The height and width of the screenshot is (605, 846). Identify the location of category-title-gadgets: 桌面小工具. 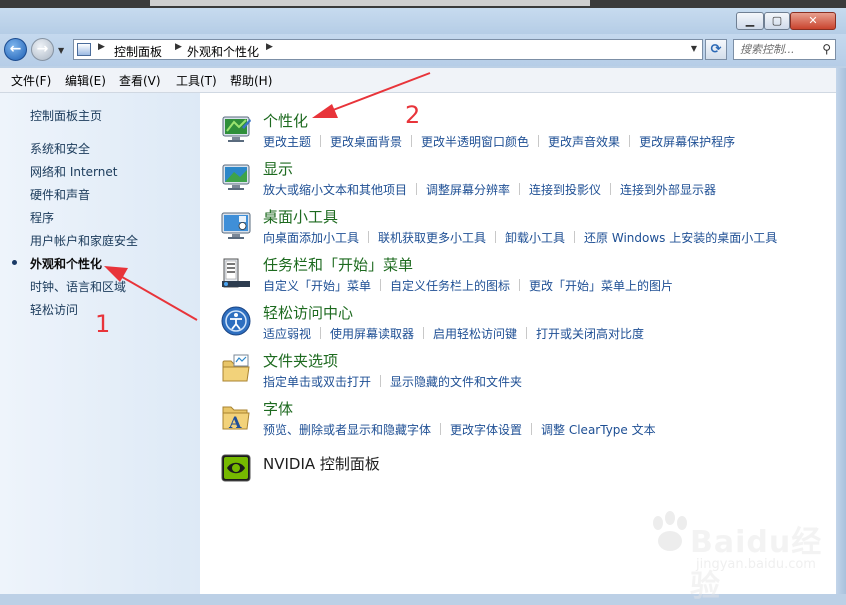
(300, 216).